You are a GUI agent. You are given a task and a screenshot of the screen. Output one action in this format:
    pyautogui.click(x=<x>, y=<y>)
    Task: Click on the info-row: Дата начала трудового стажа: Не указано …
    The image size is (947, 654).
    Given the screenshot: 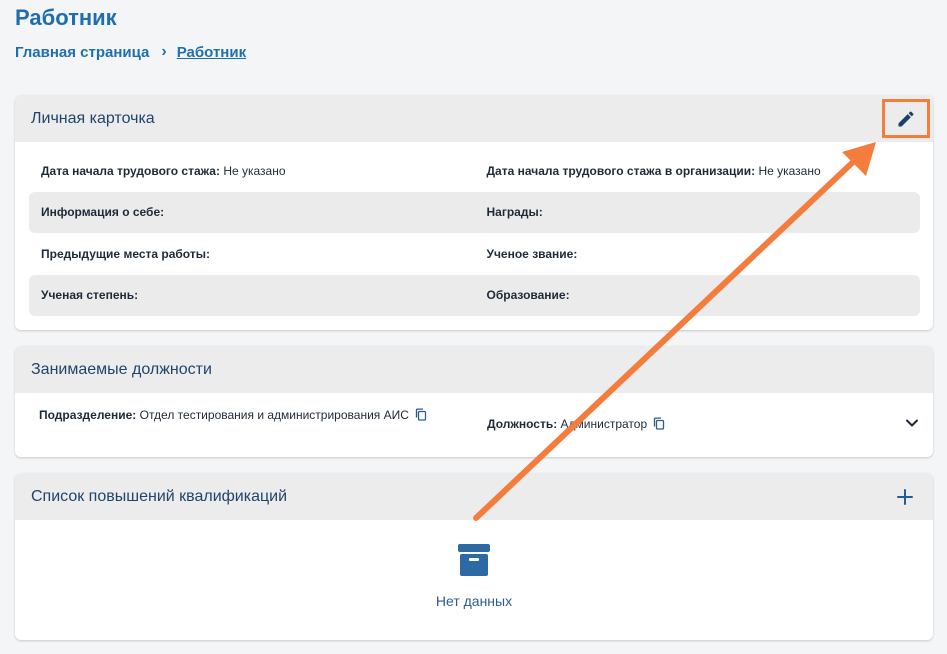 What is the action you would take?
    pyautogui.click(x=474, y=171)
    